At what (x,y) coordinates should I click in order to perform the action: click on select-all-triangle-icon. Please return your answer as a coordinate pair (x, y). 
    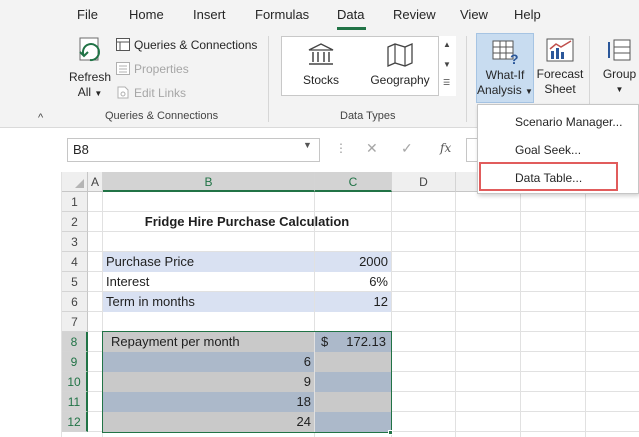
    Looking at the image, I should click on (79, 183).